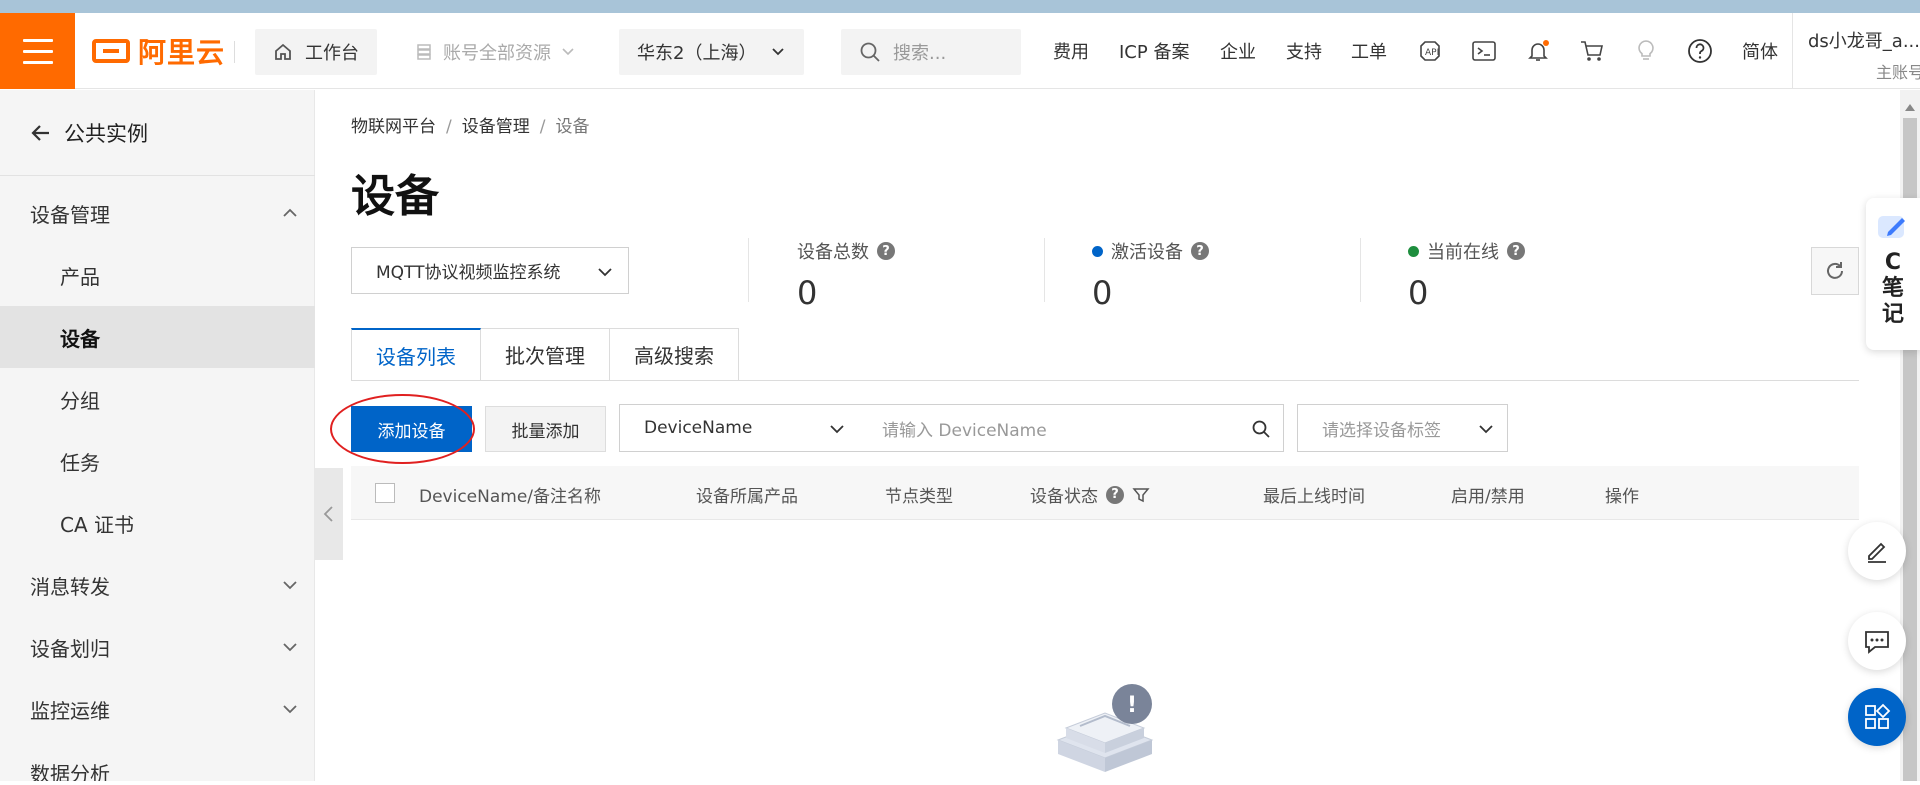 The image size is (1920, 785). I want to click on sidebar-item-label: 产品, so click(80, 276).